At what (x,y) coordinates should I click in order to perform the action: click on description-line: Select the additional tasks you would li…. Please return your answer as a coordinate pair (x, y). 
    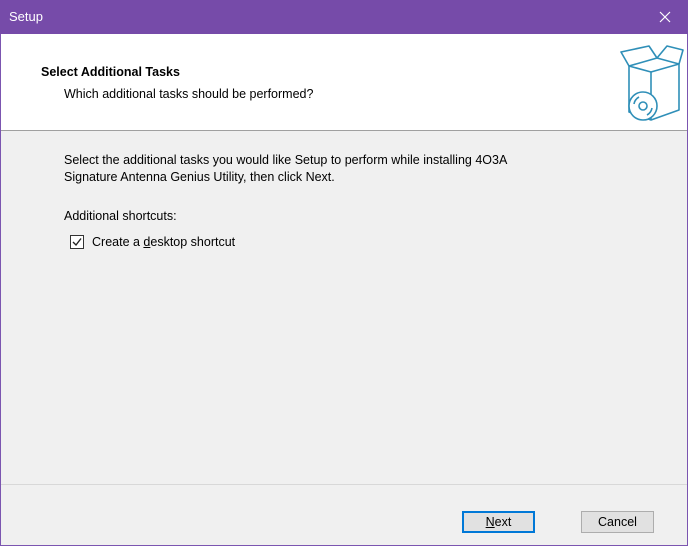
    Looking at the image, I should click on (286, 160).